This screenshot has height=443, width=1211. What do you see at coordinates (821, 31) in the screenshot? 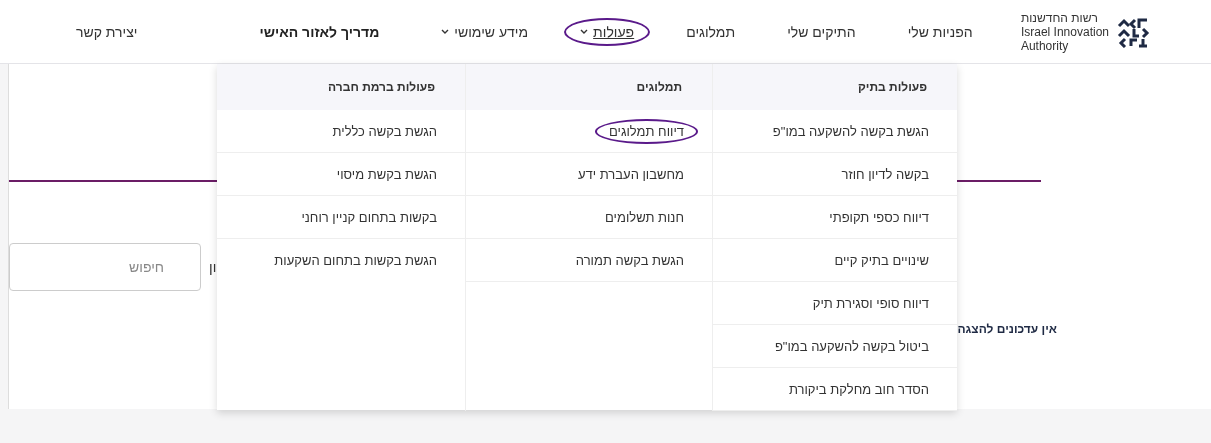
I see `nav-link: התיקים שלי` at bounding box center [821, 31].